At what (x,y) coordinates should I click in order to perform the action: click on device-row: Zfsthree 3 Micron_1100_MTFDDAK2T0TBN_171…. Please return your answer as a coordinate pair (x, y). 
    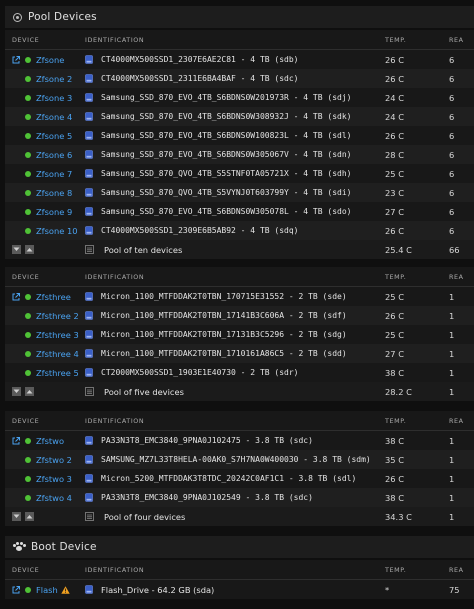
    Looking at the image, I should click on (239, 334).